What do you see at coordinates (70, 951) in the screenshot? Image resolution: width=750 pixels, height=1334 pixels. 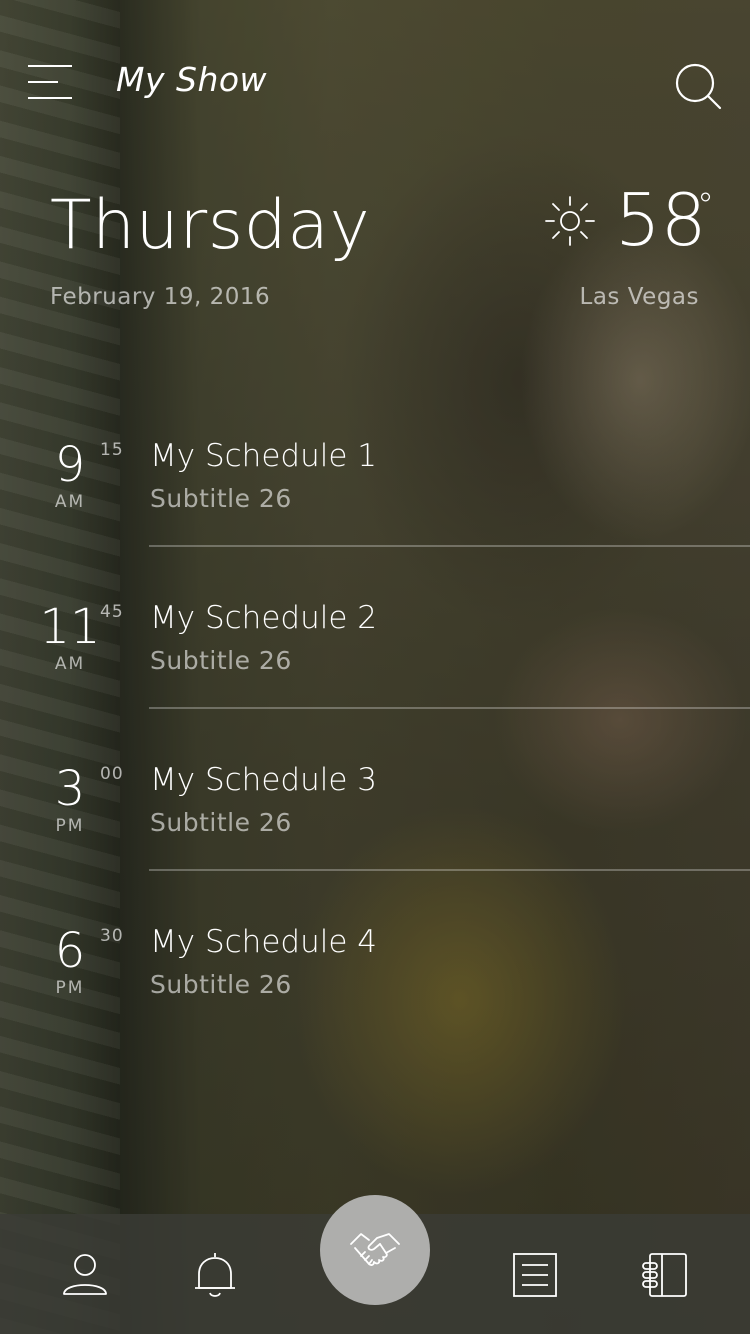 I see `schedule-hour: 6` at bounding box center [70, 951].